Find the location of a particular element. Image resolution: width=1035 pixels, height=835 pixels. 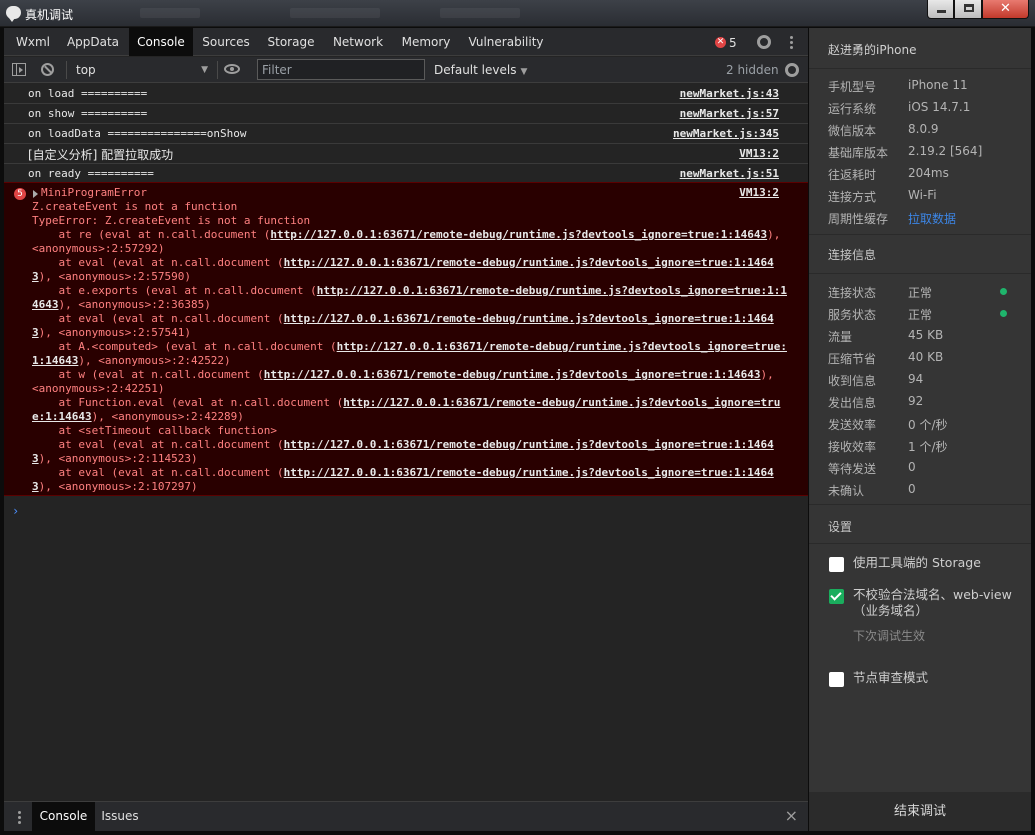

error-source-link: VM13:2 is located at coordinates (759, 192).